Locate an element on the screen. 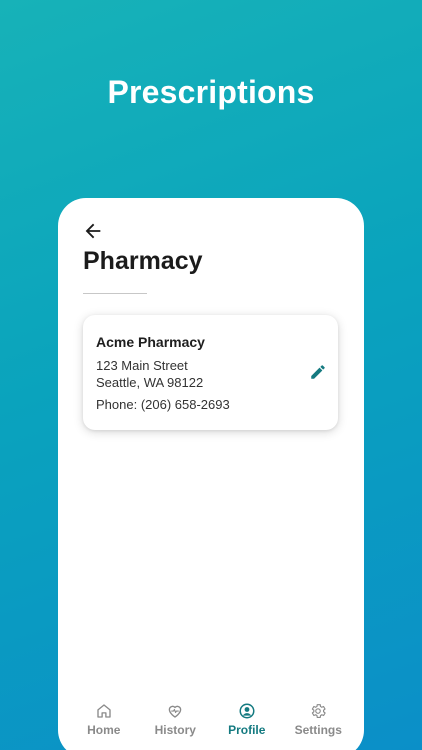 The height and width of the screenshot is (750, 422). page-title: Pharmacy is located at coordinates (143, 261).